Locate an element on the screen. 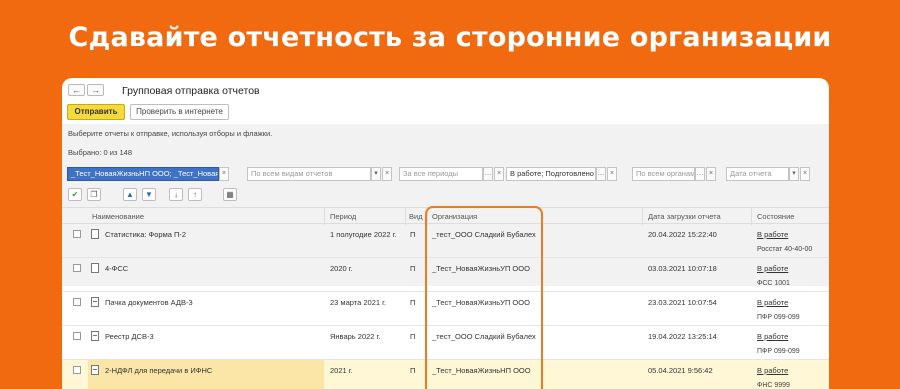 This screenshot has height=389, width=900. report-type-filter: По всем видам отчетов is located at coordinates (309, 174).